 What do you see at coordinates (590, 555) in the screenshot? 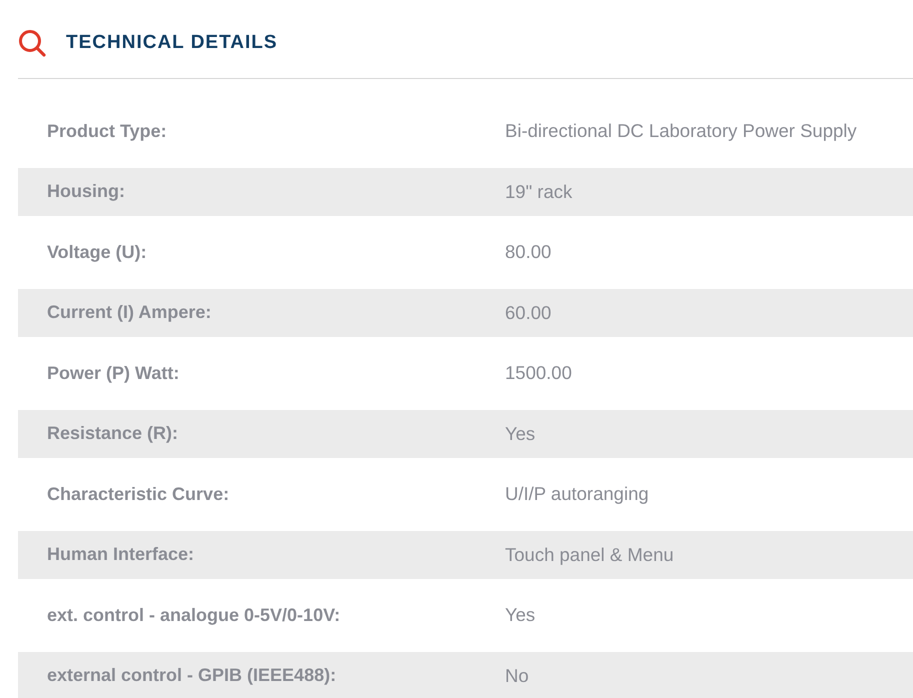
I see `row-value: Touch panel & Menu` at bounding box center [590, 555].